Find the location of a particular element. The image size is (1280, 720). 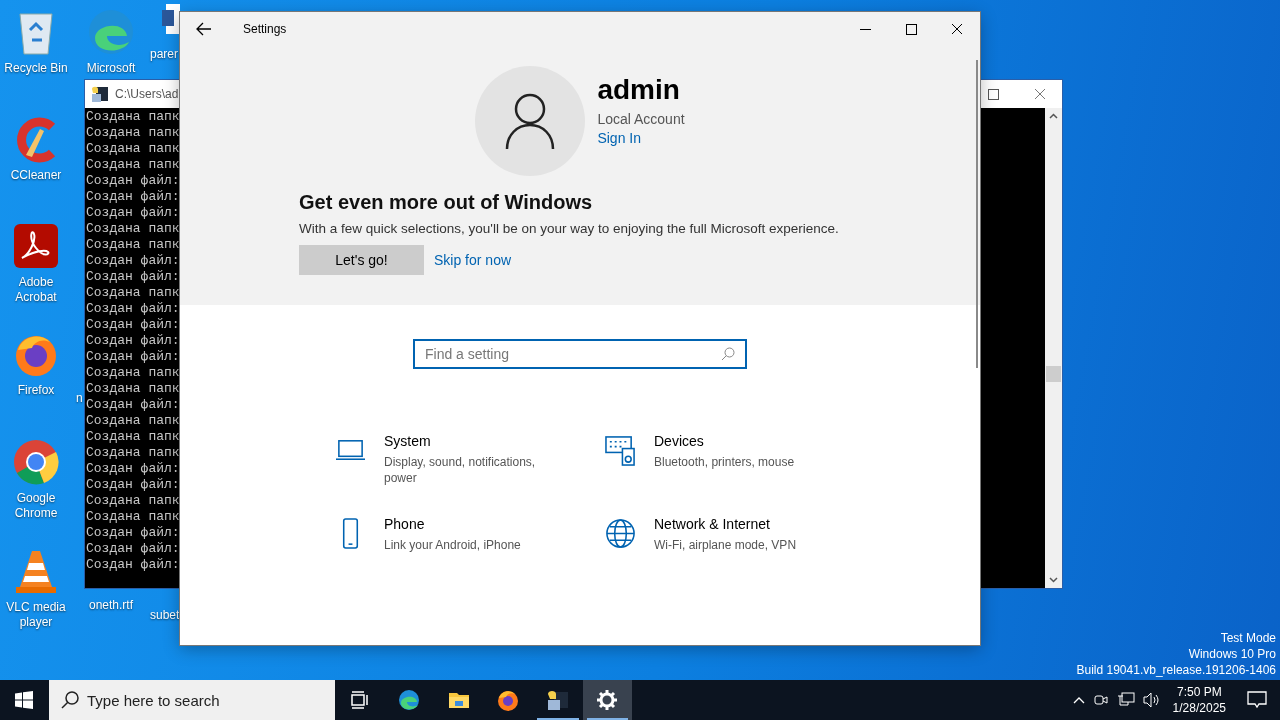

promo-text: With a few quick selections, you'll be on your way to enjoying the full Microsoft experience. is located at coordinates (569, 228).